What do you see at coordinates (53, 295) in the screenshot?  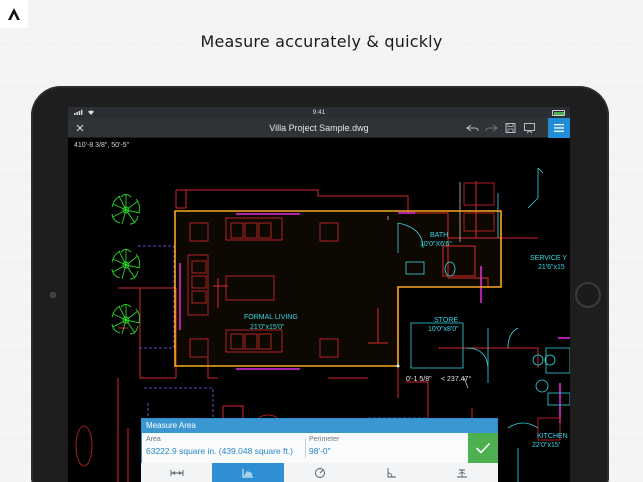 I see `camera-dot` at bounding box center [53, 295].